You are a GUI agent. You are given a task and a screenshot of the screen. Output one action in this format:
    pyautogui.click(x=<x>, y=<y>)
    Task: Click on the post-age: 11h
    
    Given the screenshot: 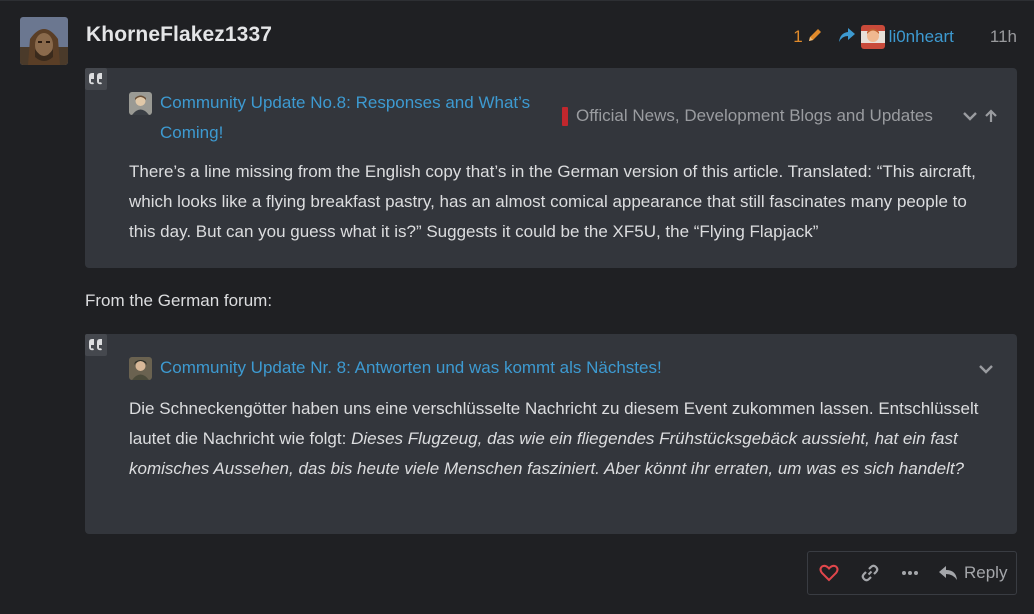 What is the action you would take?
    pyautogui.click(x=1003, y=37)
    